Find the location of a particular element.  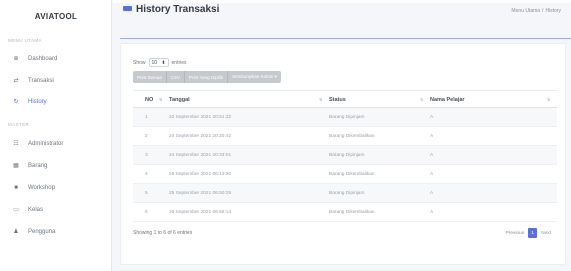

building-icon: ■ is located at coordinates (16, 188).